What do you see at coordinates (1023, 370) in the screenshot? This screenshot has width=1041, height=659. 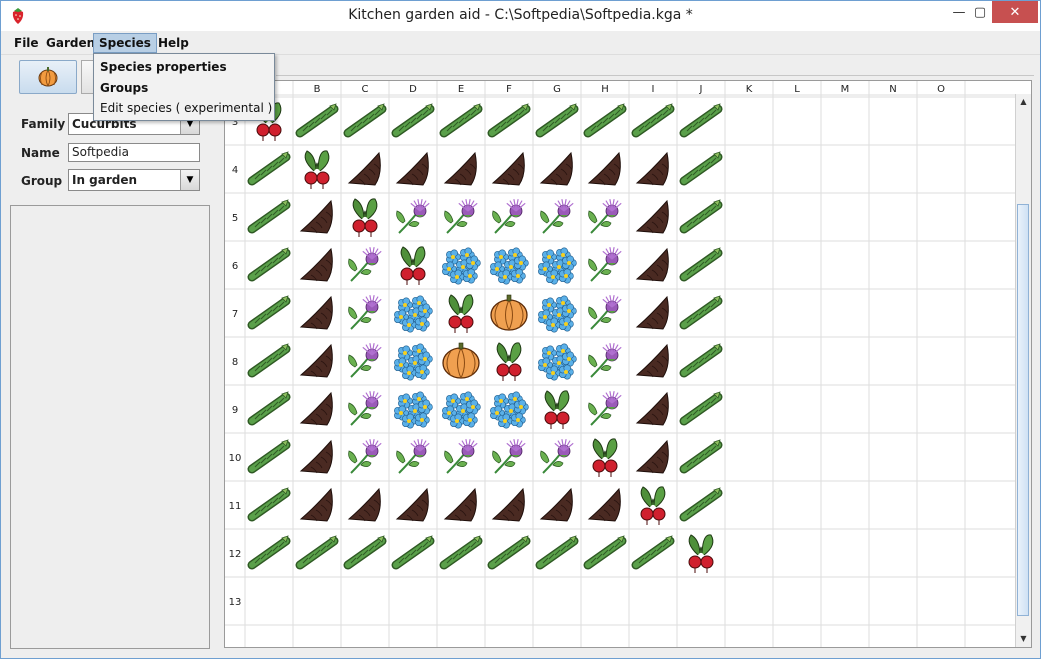 I see `vertical-scrollbar: ▲ ▼` at bounding box center [1023, 370].